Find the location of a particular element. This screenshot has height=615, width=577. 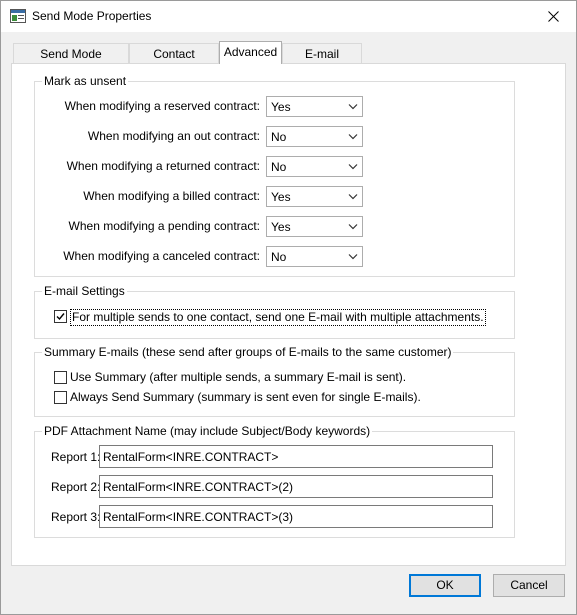

reserved-select: Yes is located at coordinates (314, 106).